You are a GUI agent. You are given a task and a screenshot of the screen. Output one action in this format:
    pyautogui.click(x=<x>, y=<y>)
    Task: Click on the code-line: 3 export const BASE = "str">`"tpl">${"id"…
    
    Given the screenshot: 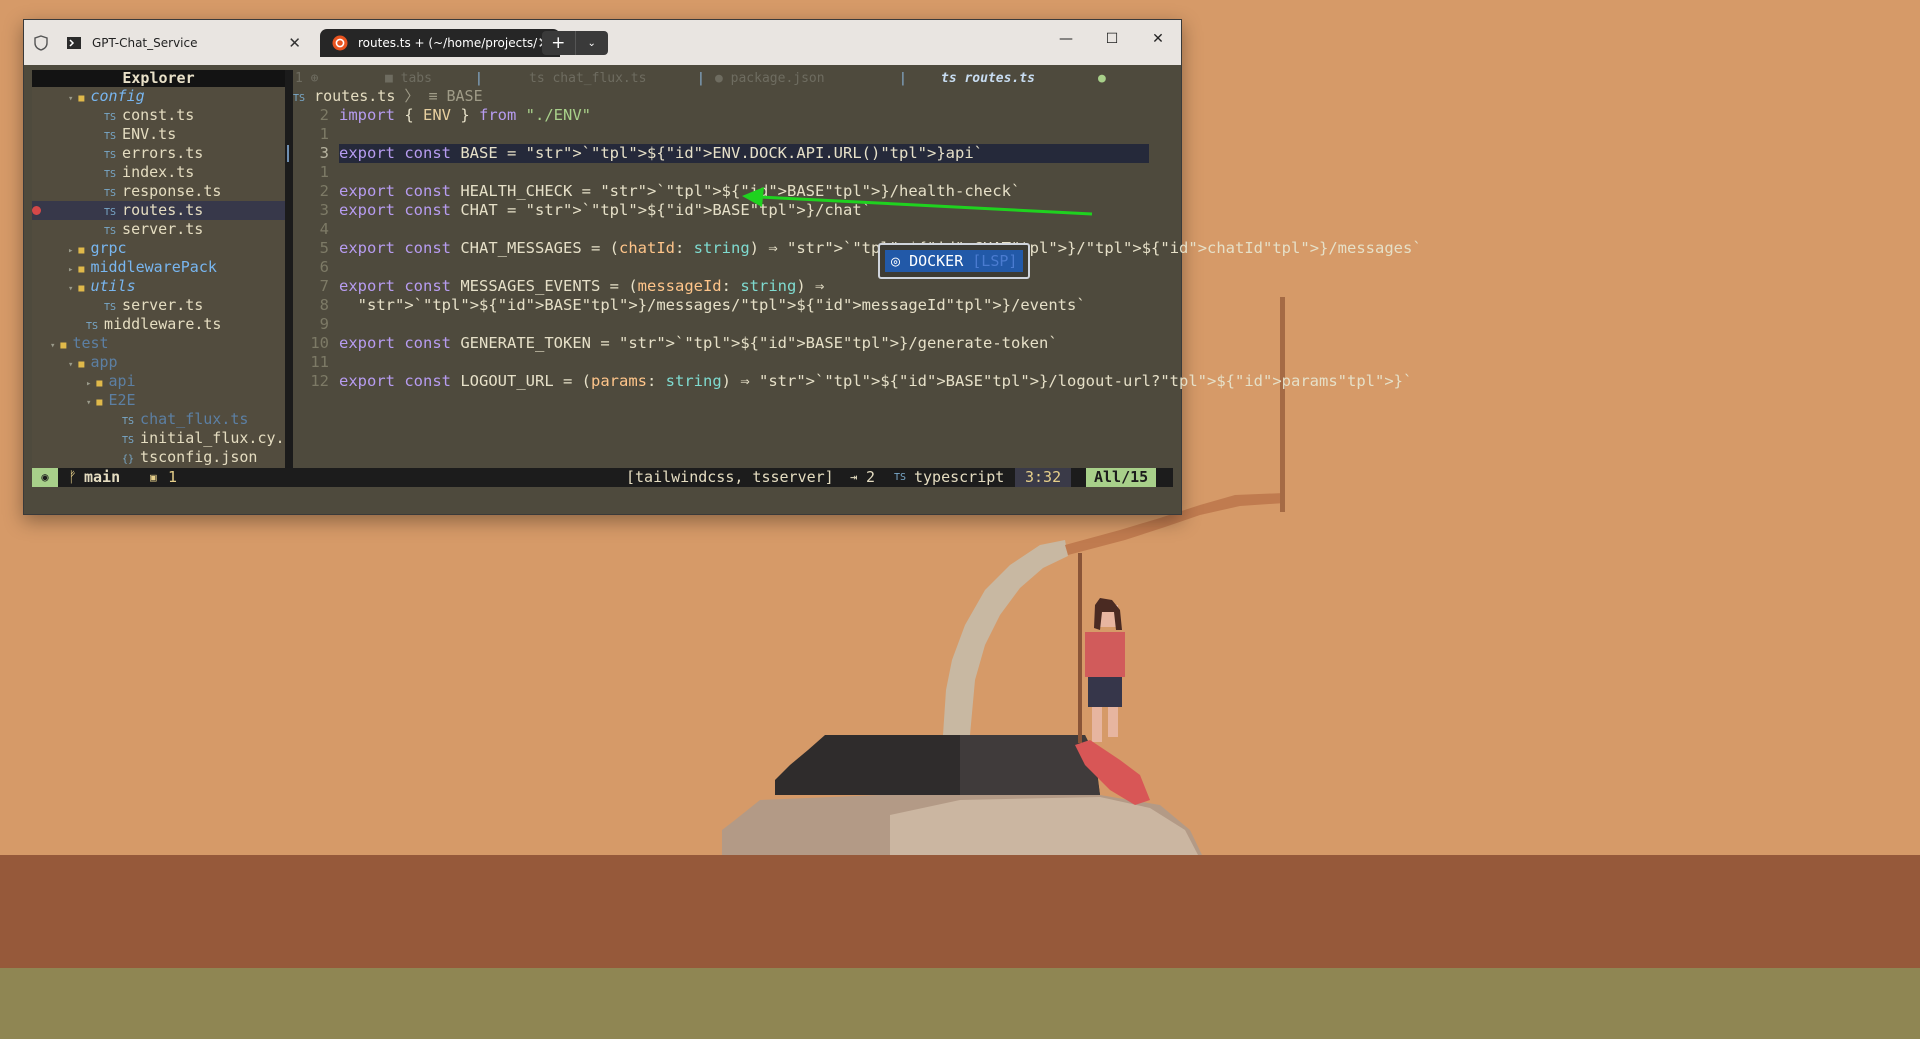 What is the action you would take?
    pyautogui.click(x=730, y=153)
    